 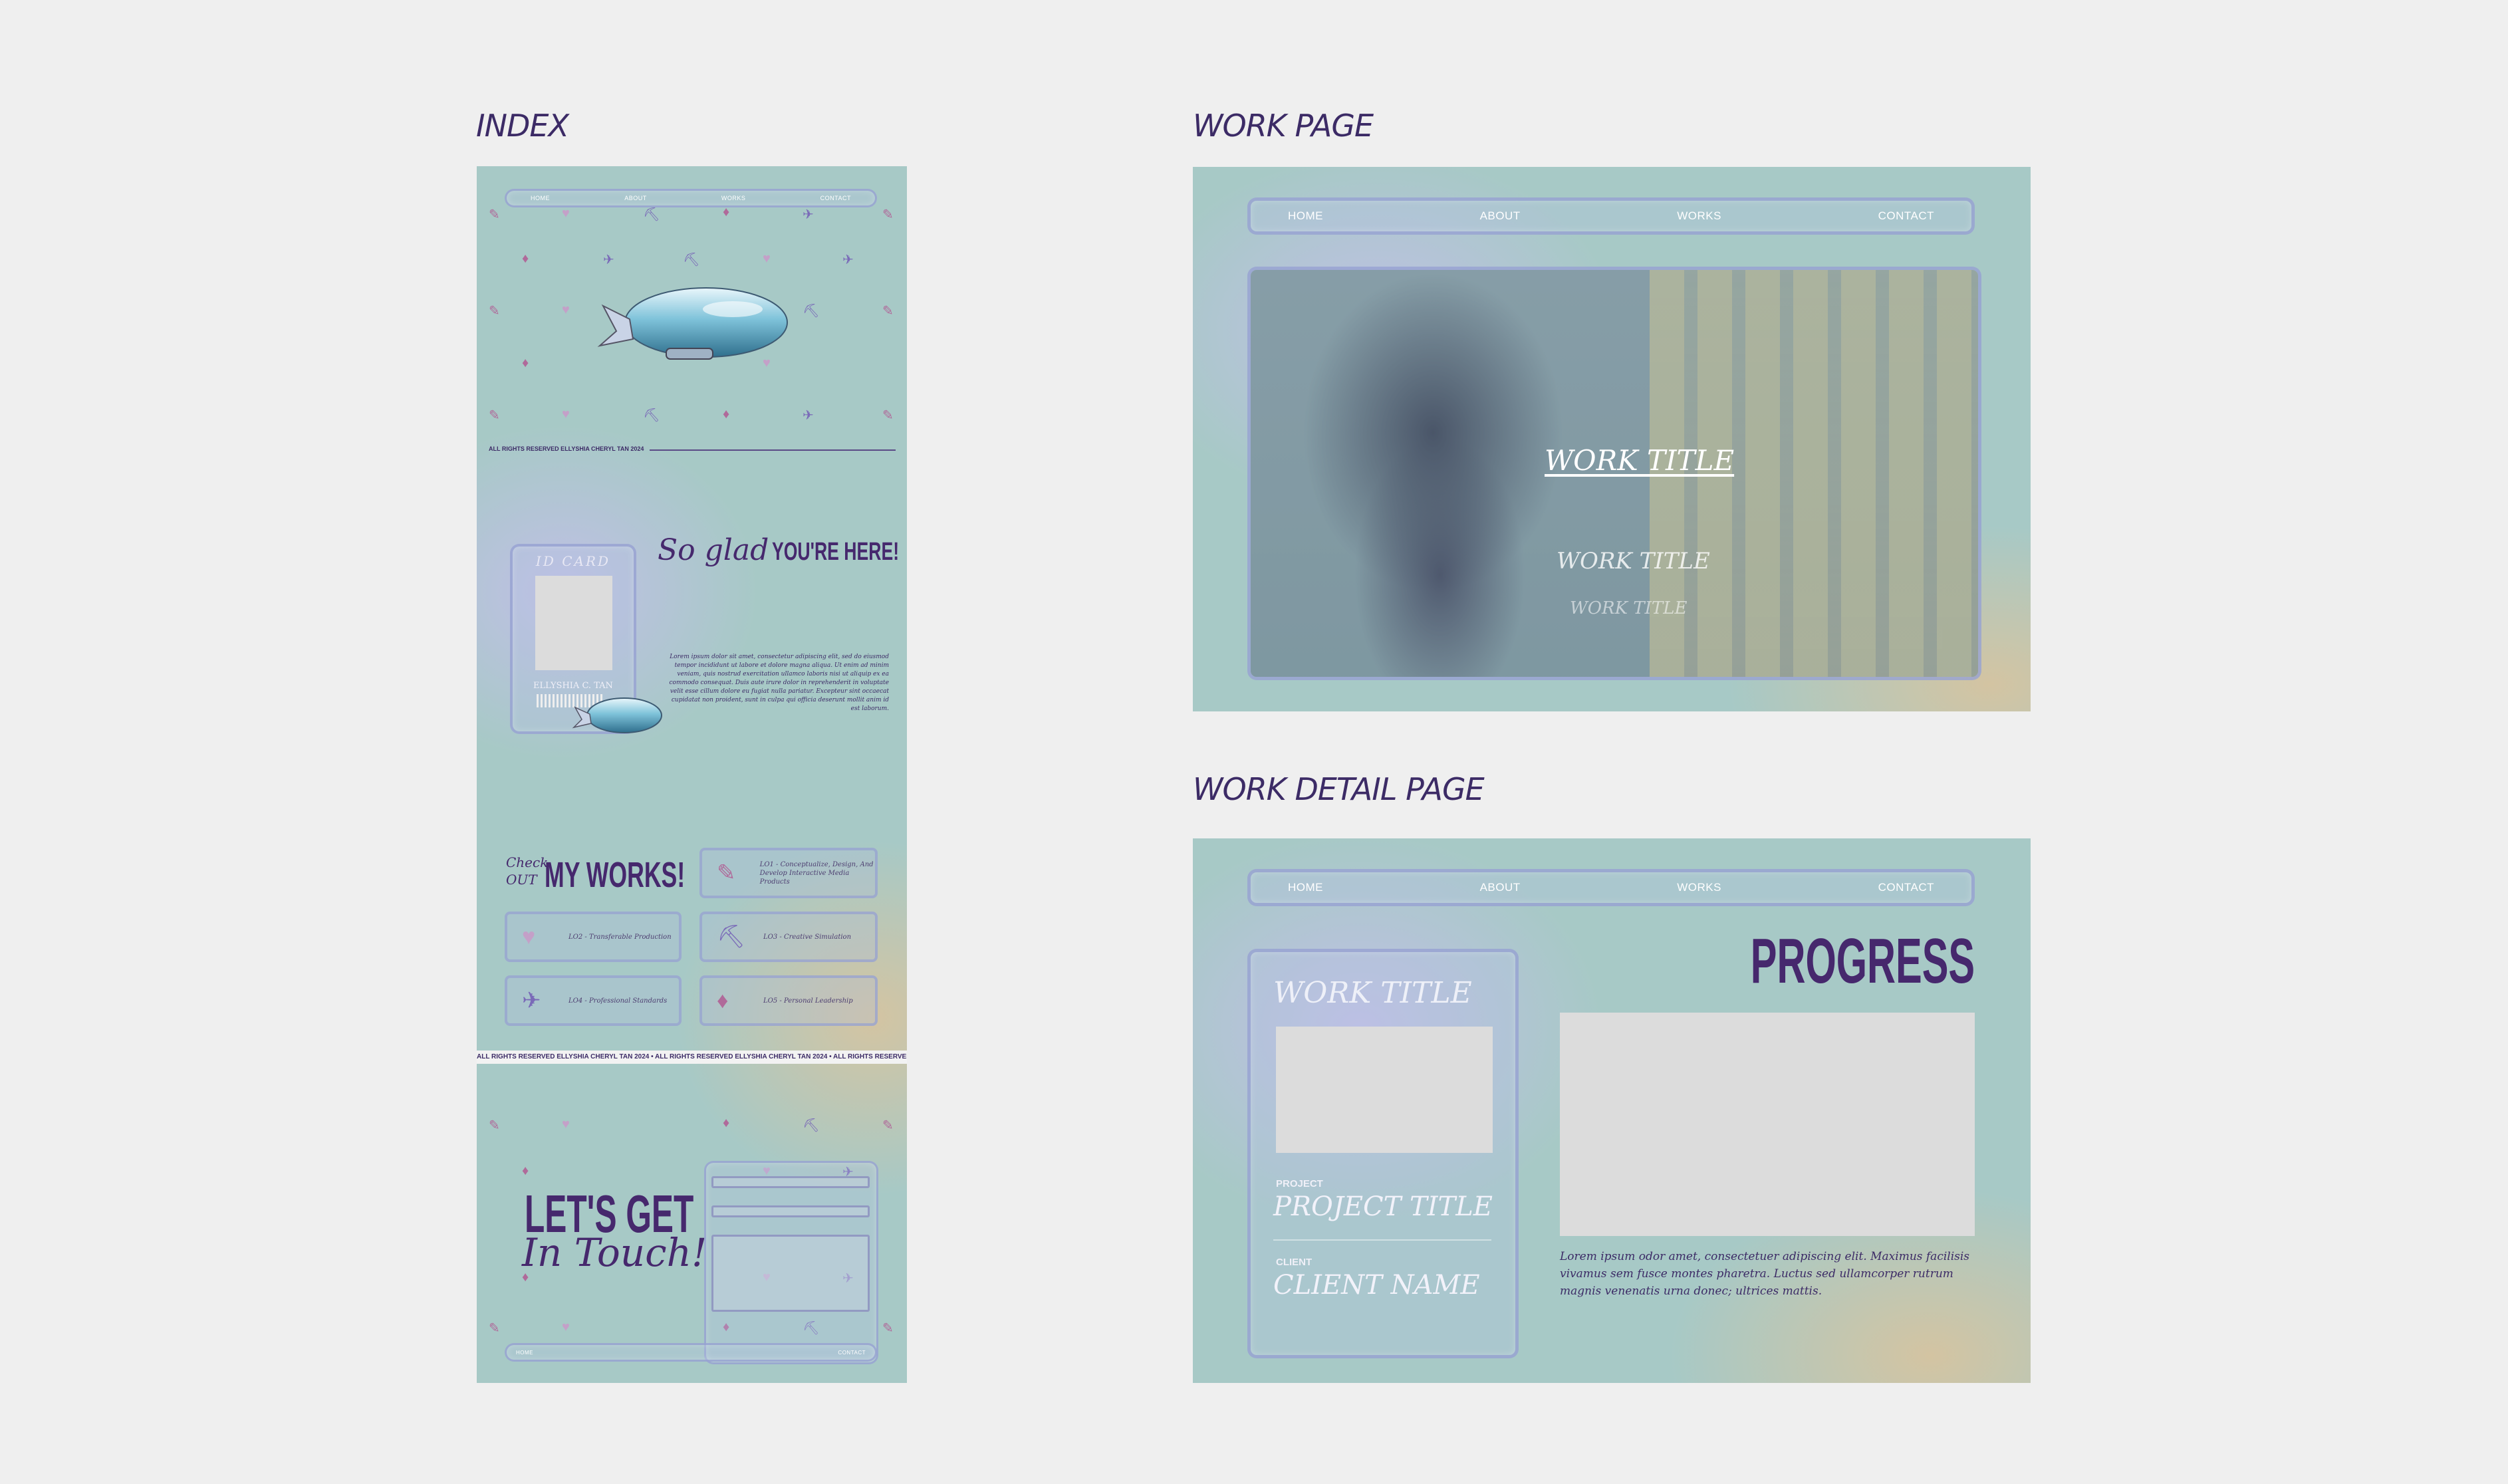 What do you see at coordinates (773, 450) in the screenshot?
I see `rights-divider` at bounding box center [773, 450].